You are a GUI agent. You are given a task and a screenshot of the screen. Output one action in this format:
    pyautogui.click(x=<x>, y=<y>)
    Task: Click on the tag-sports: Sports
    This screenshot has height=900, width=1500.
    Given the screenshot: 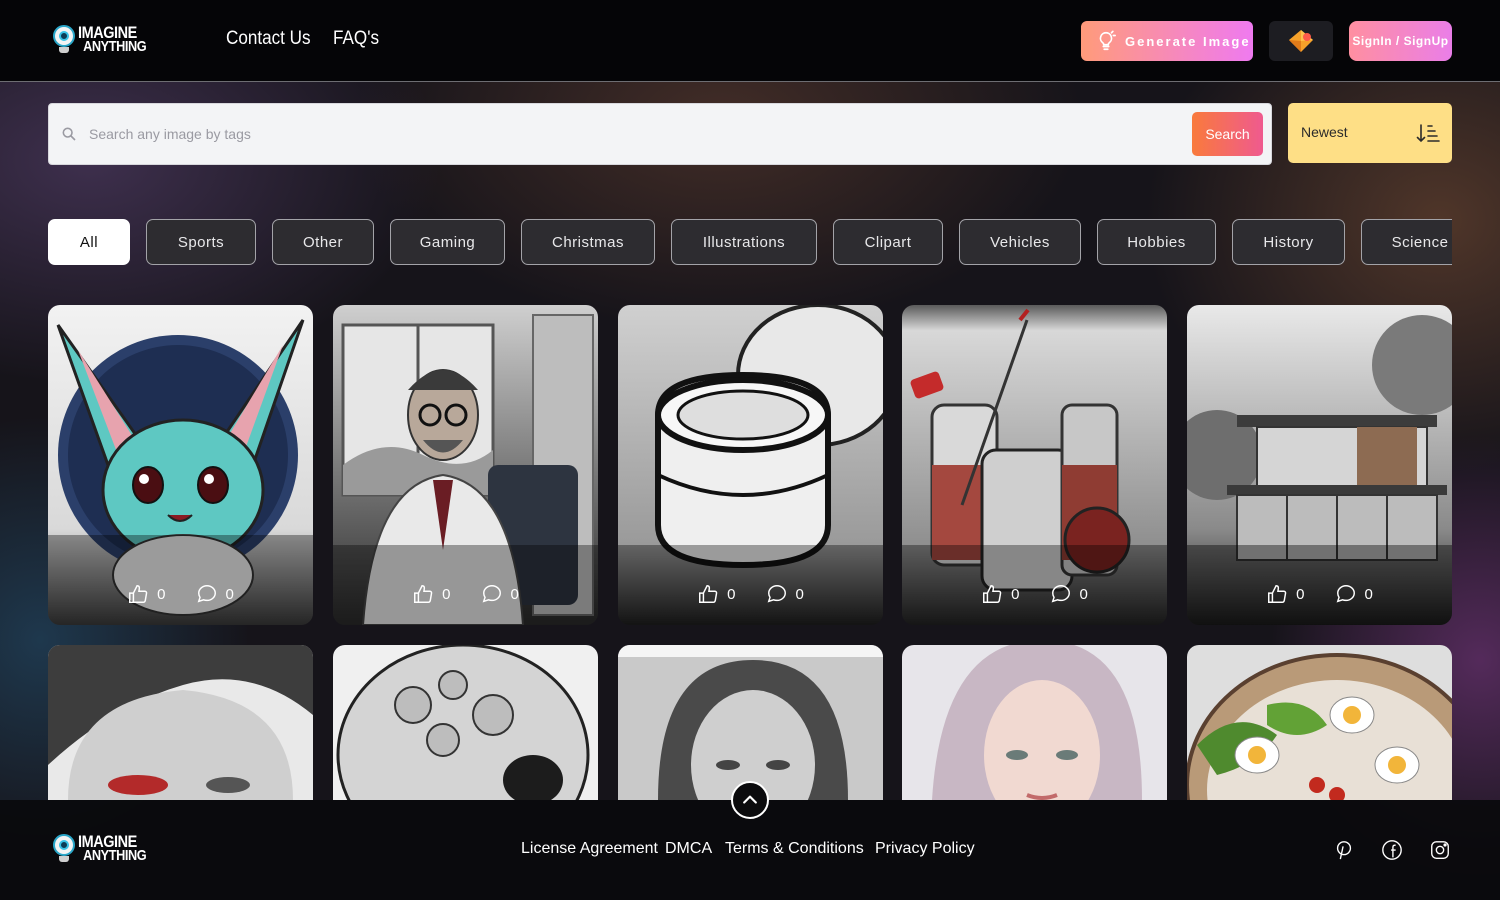 What is the action you would take?
    pyautogui.click(x=201, y=242)
    